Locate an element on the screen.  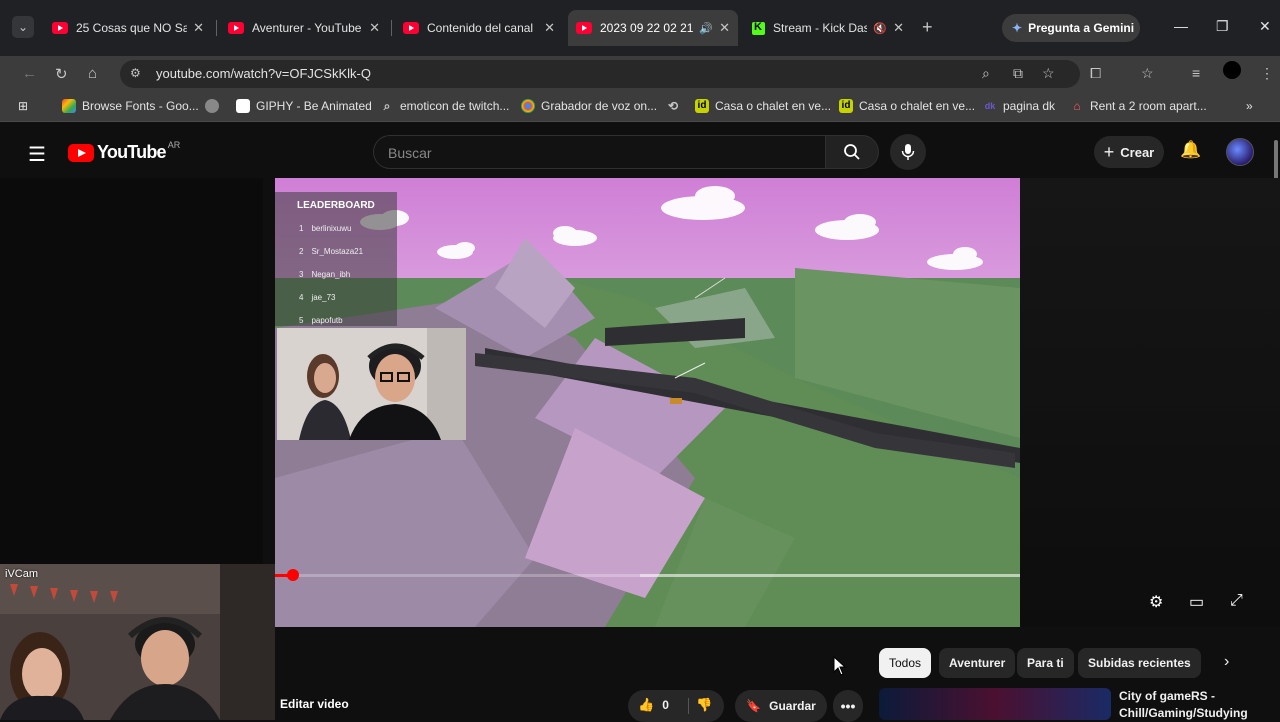
youtube-wordmark: YouTube is located at coordinates (132, 152).